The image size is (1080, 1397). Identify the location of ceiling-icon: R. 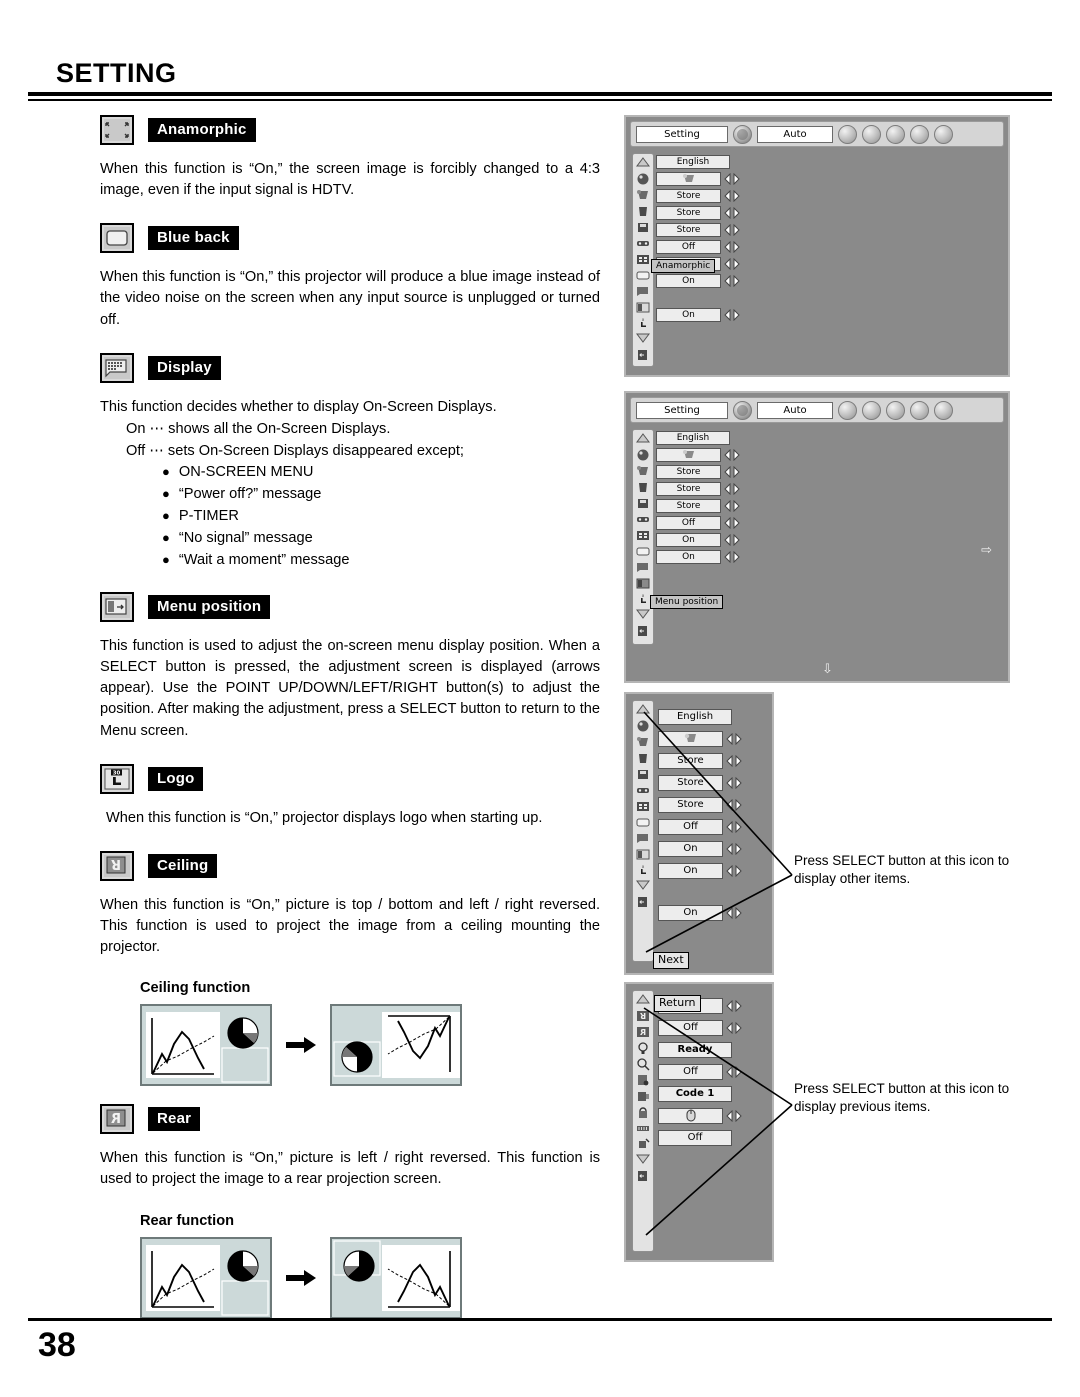
(643, 1016).